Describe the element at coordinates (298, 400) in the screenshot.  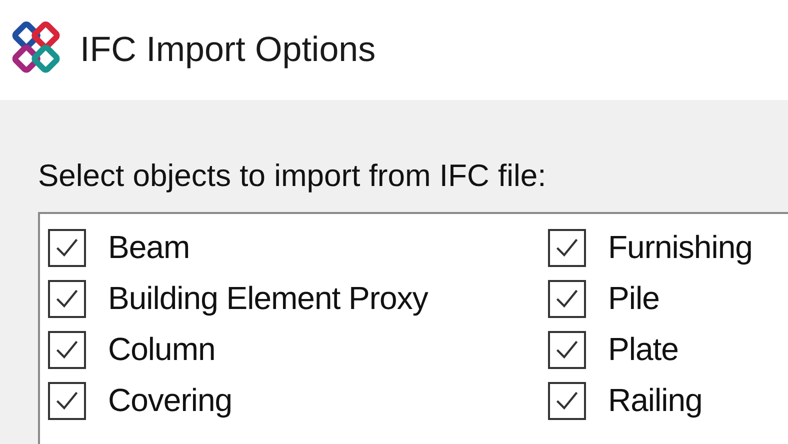
I see `object-checkbox: Covering` at that location.